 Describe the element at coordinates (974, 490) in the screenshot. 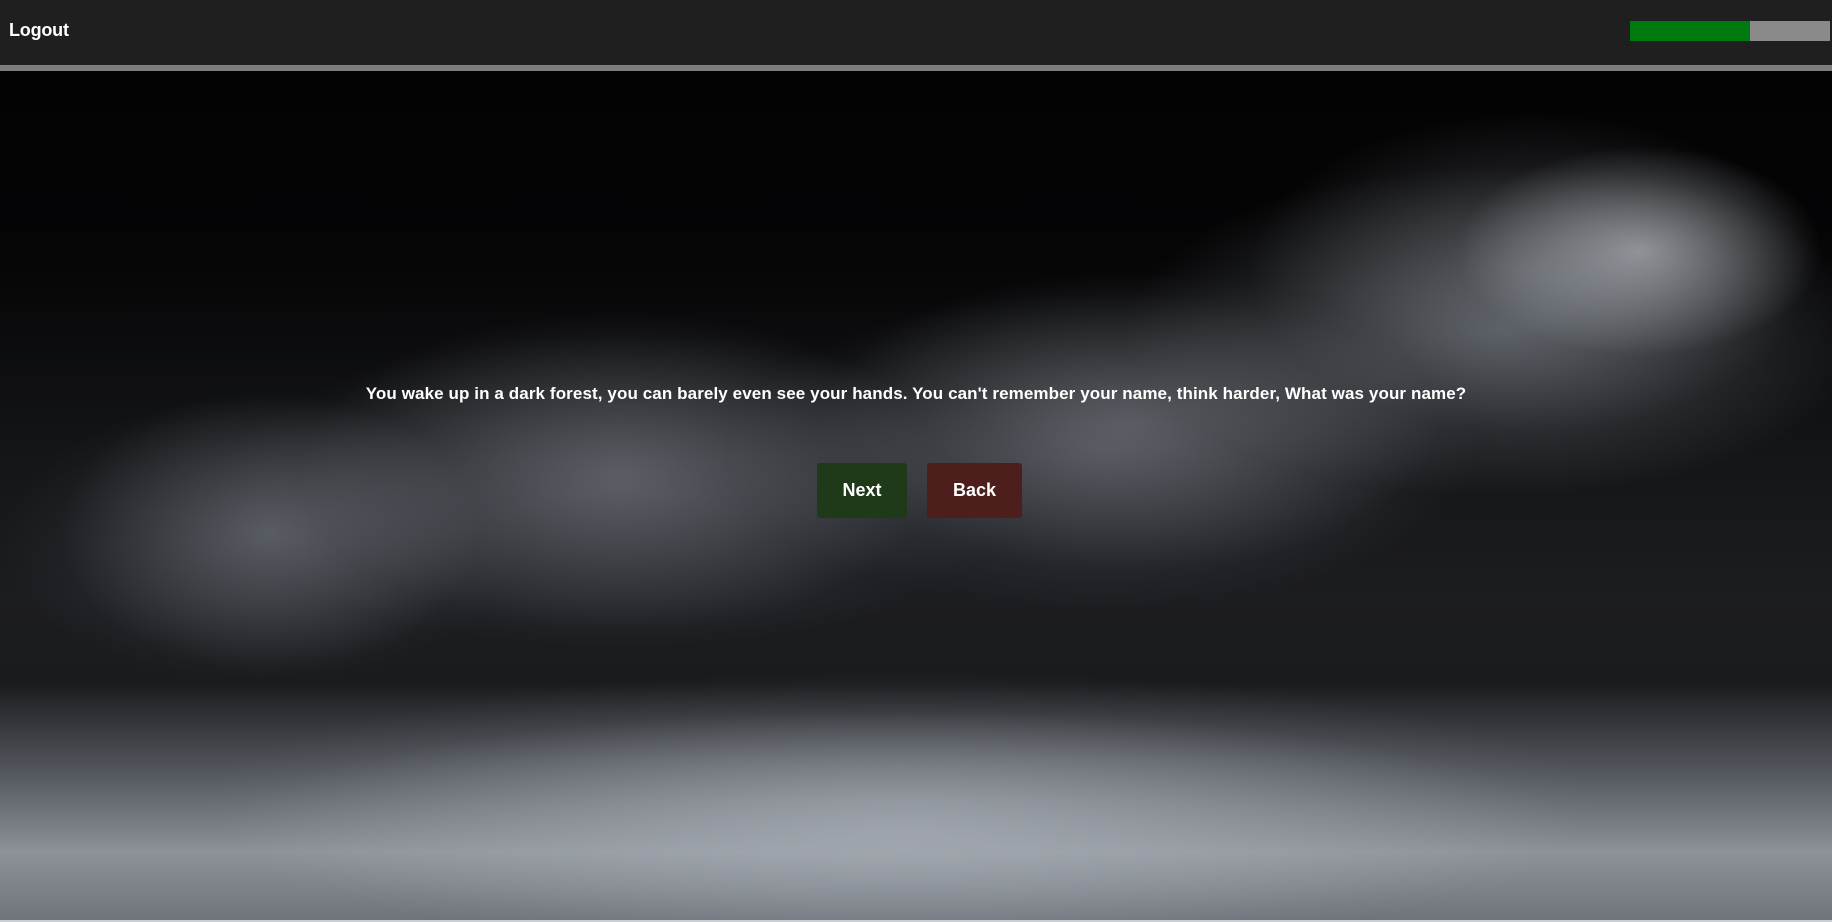

I see `back-button: Back` at that location.